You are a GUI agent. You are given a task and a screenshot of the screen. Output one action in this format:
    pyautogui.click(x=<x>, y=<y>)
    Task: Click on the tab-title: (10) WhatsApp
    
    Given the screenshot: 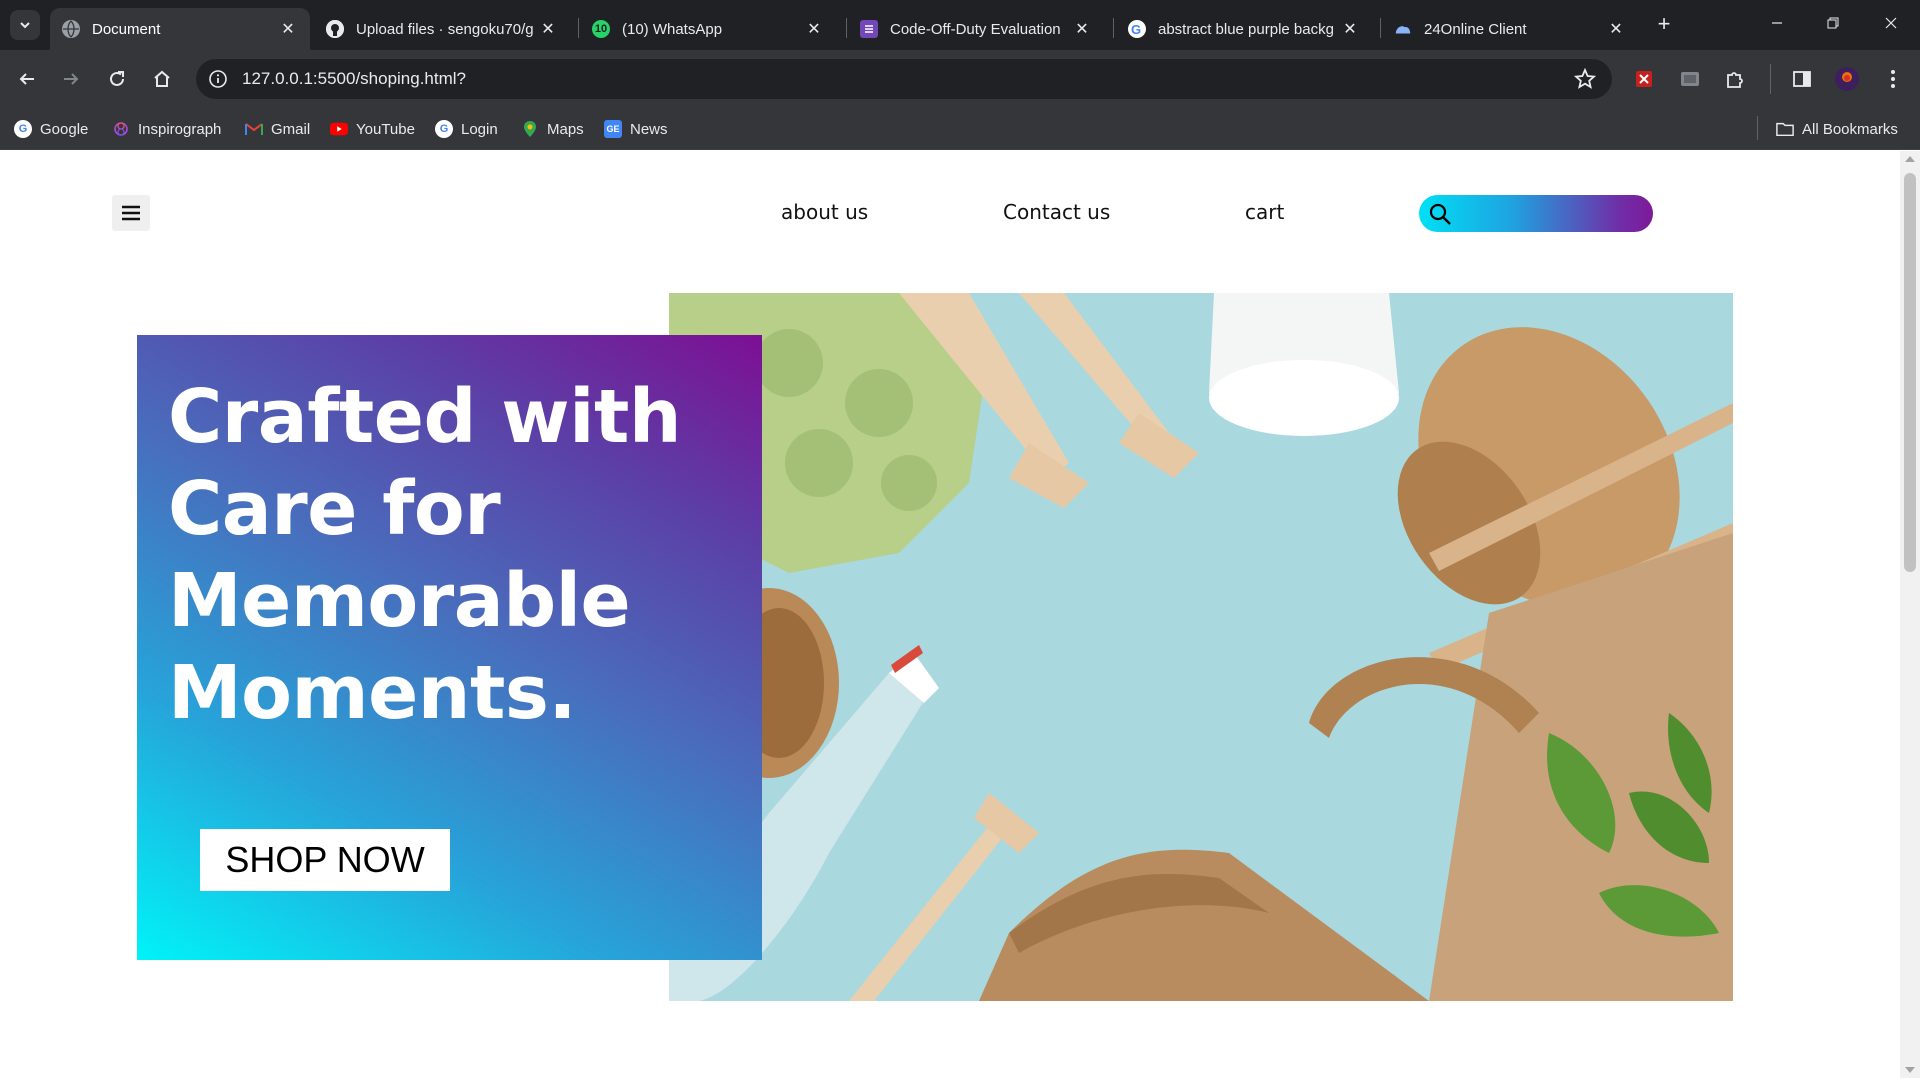 What is the action you would take?
    pyautogui.click(x=672, y=29)
    